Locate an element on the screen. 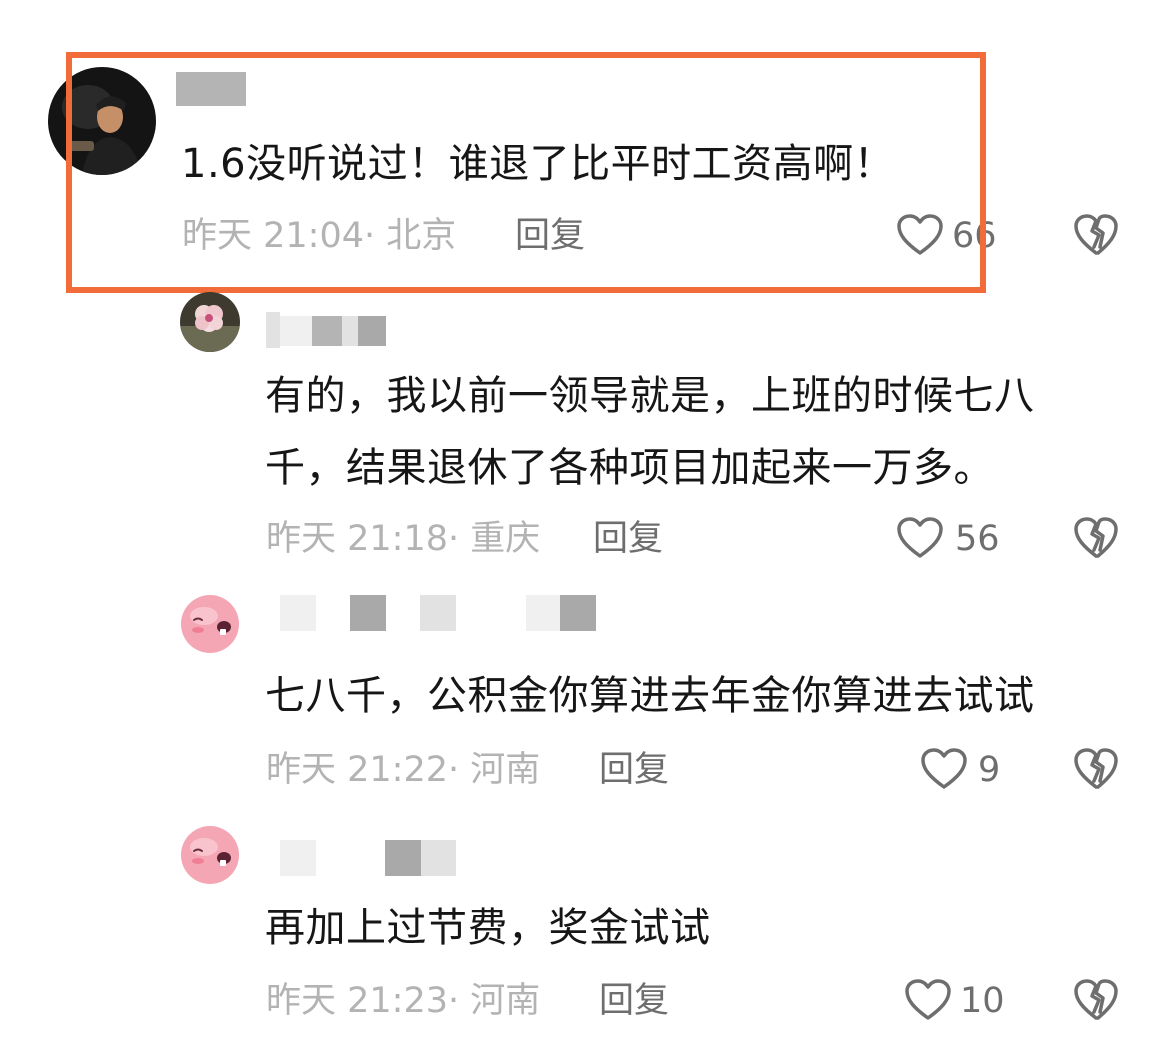 The width and height of the screenshot is (1170, 1042). comment-time: 昨天 21:04 is located at coordinates (273, 236).